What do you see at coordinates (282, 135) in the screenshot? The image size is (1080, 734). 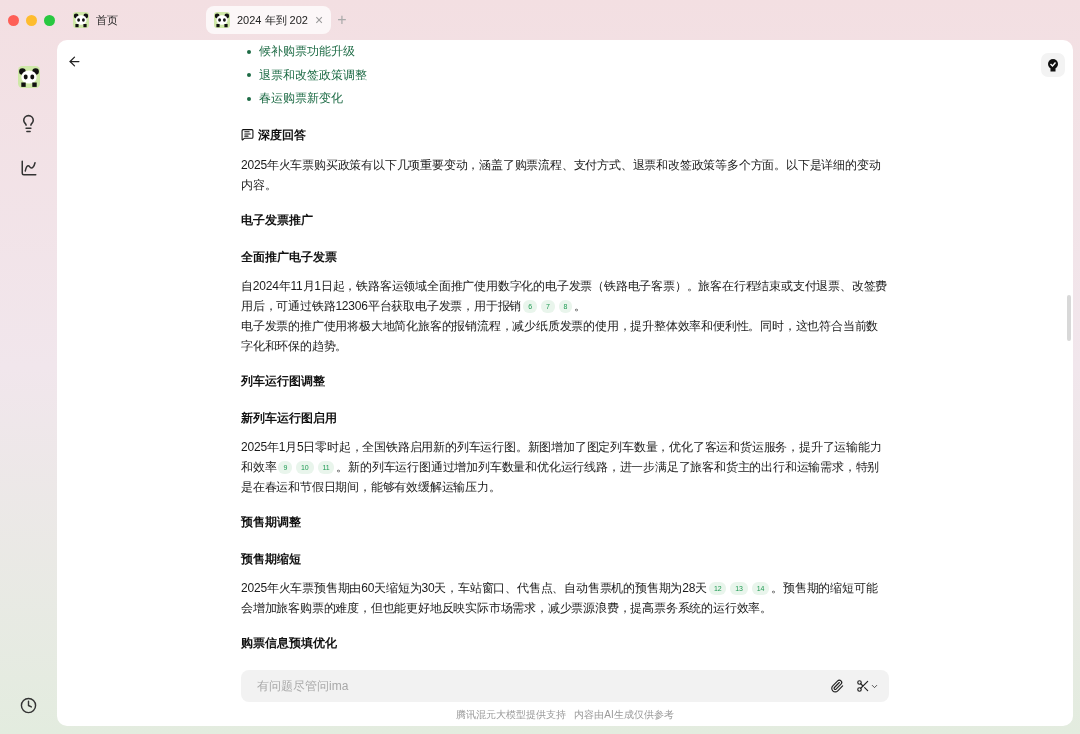 I see `section-title: 深度回答` at bounding box center [282, 135].